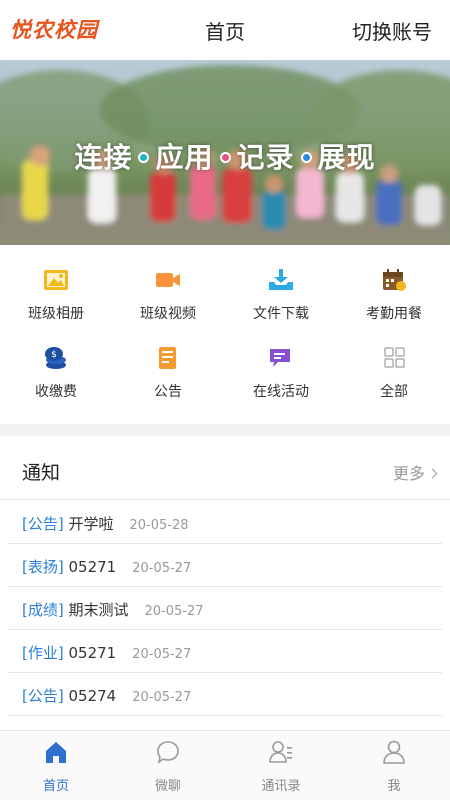 Image resolution: width=450 pixels, height=800 pixels. Describe the element at coordinates (56, 765) in the screenshot. I see `tab-home: 首页` at that location.